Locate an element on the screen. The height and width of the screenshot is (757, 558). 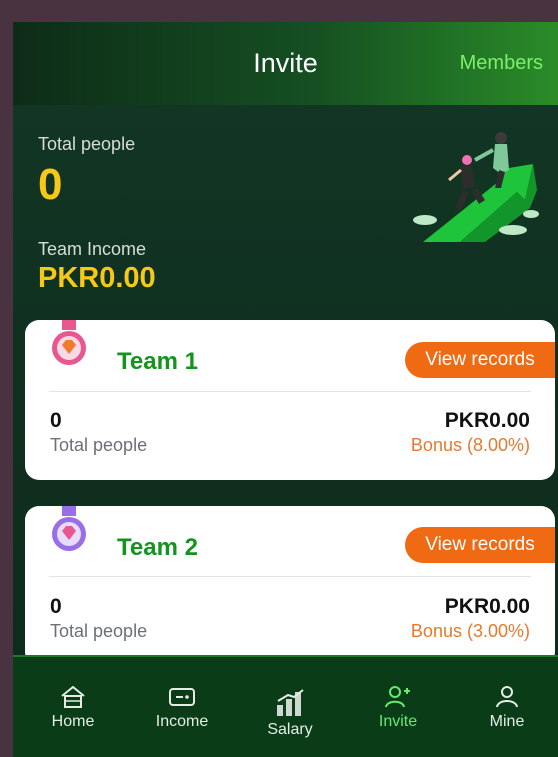
team-name: Team 1 is located at coordinates (157, 361).